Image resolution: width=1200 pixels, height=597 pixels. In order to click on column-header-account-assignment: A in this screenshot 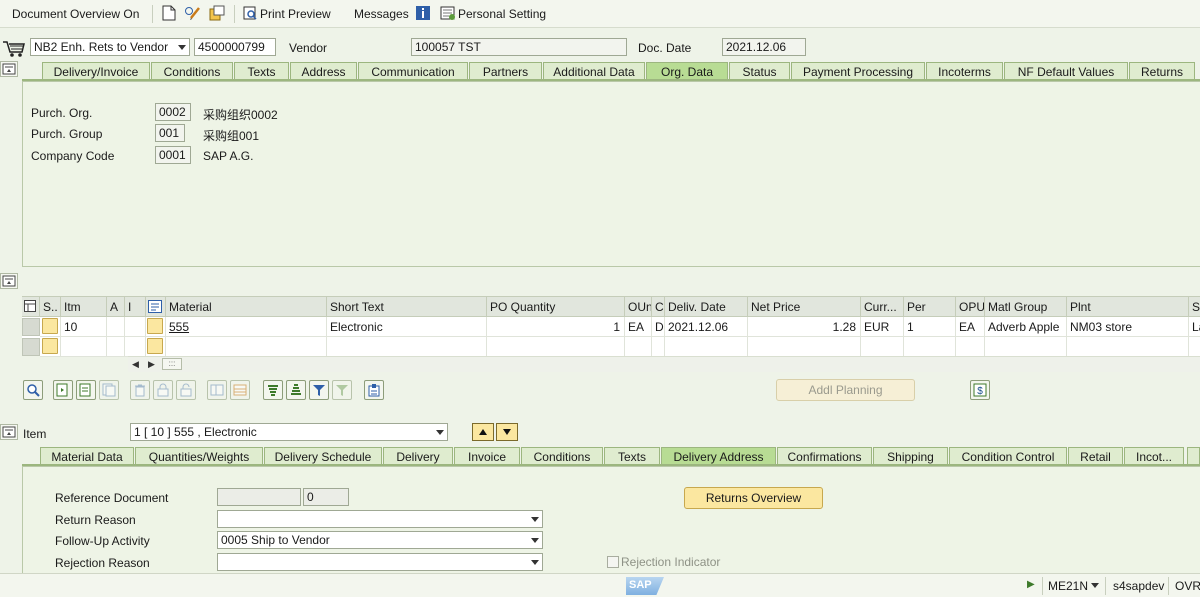, I will do `click(116, 307)`.